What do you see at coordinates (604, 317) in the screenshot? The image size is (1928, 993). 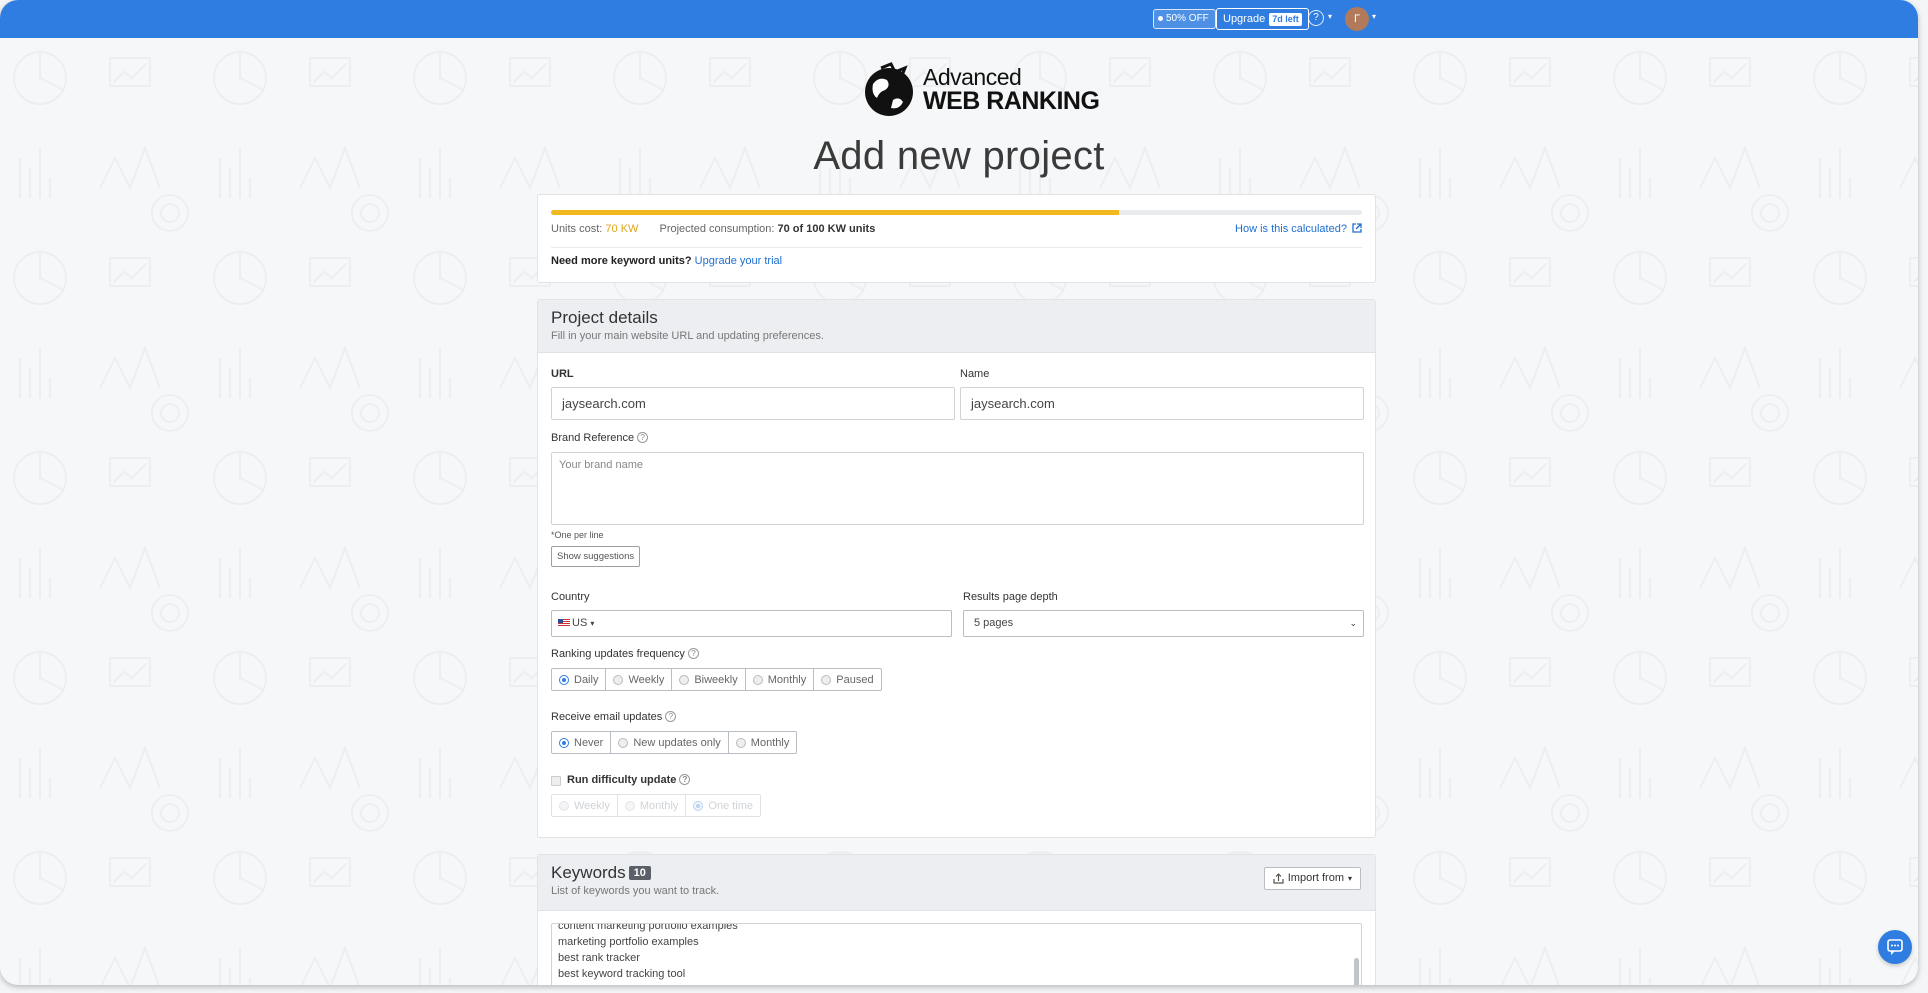 I see `section-title: Project details` at bounding box center [604, 317].